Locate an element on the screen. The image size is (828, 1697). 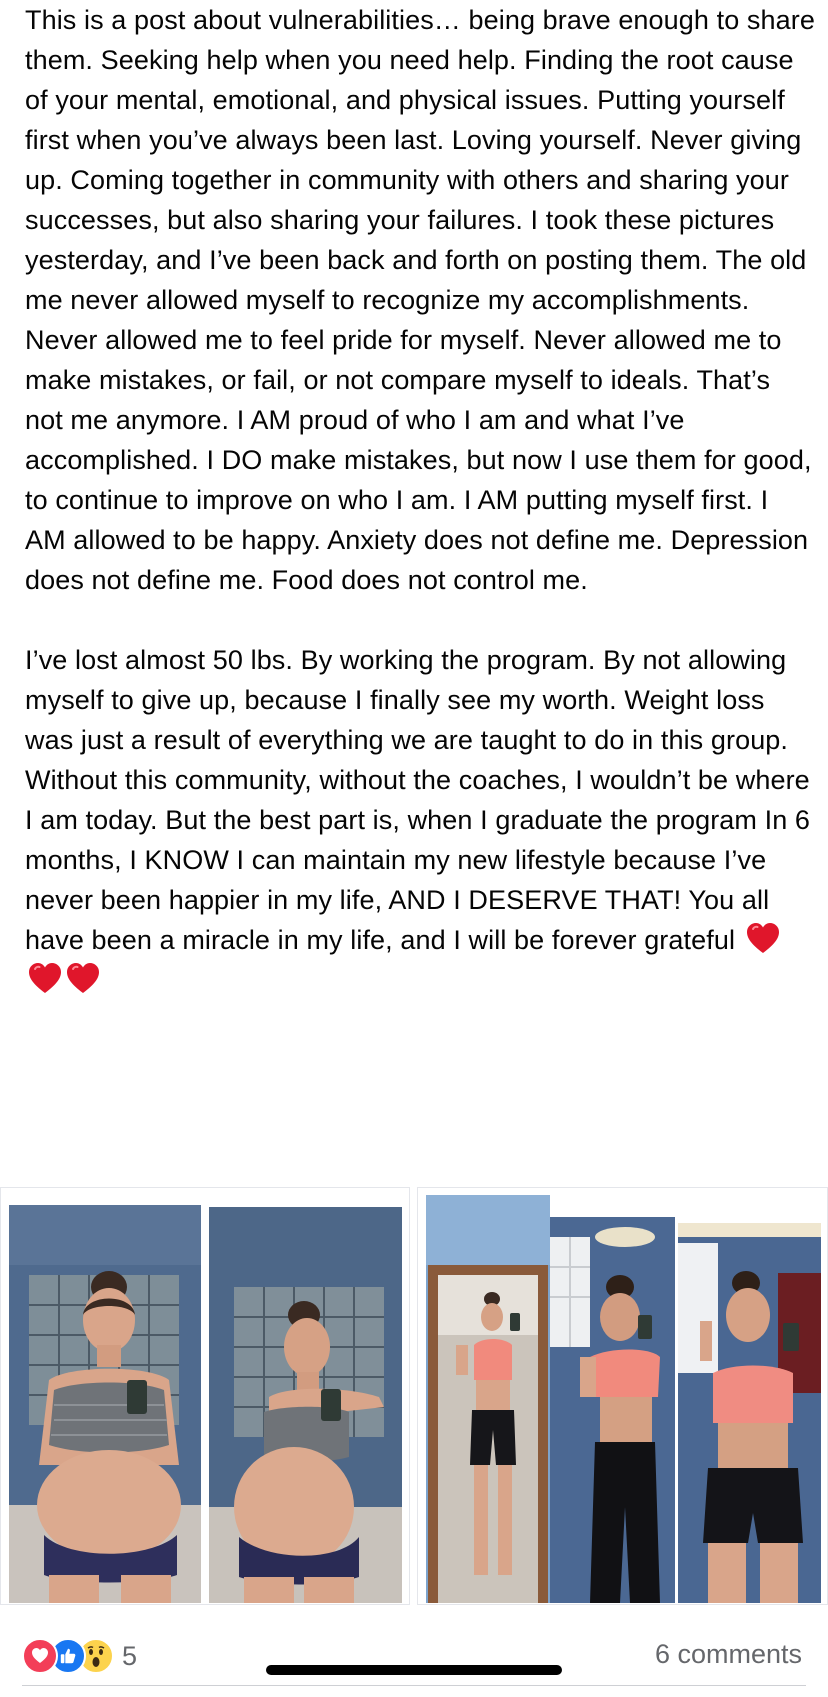
reactions-summary: 5 is located at coordinates (80, 1656).